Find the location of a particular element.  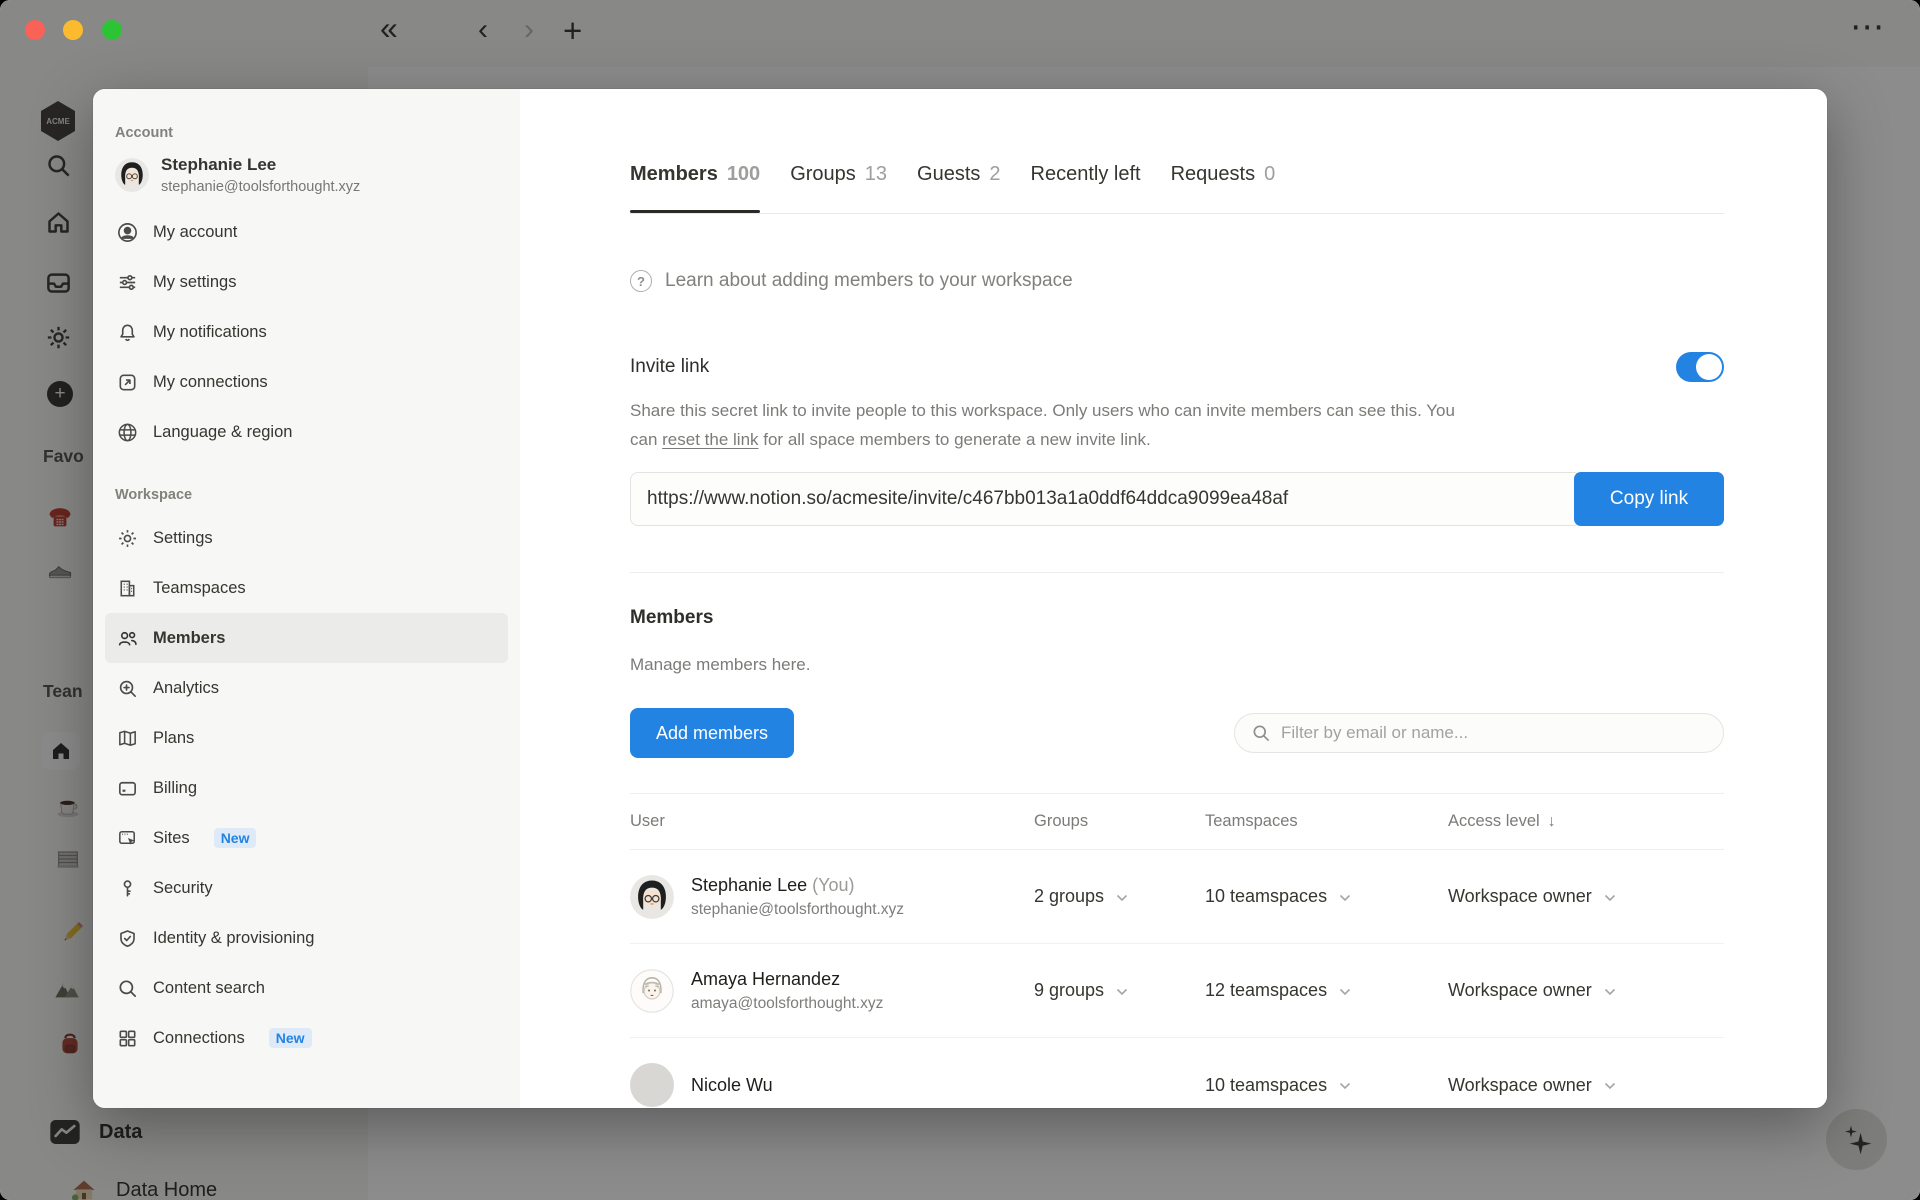

tab-requests: Requests 0 is located at coordinates (1223, 188).